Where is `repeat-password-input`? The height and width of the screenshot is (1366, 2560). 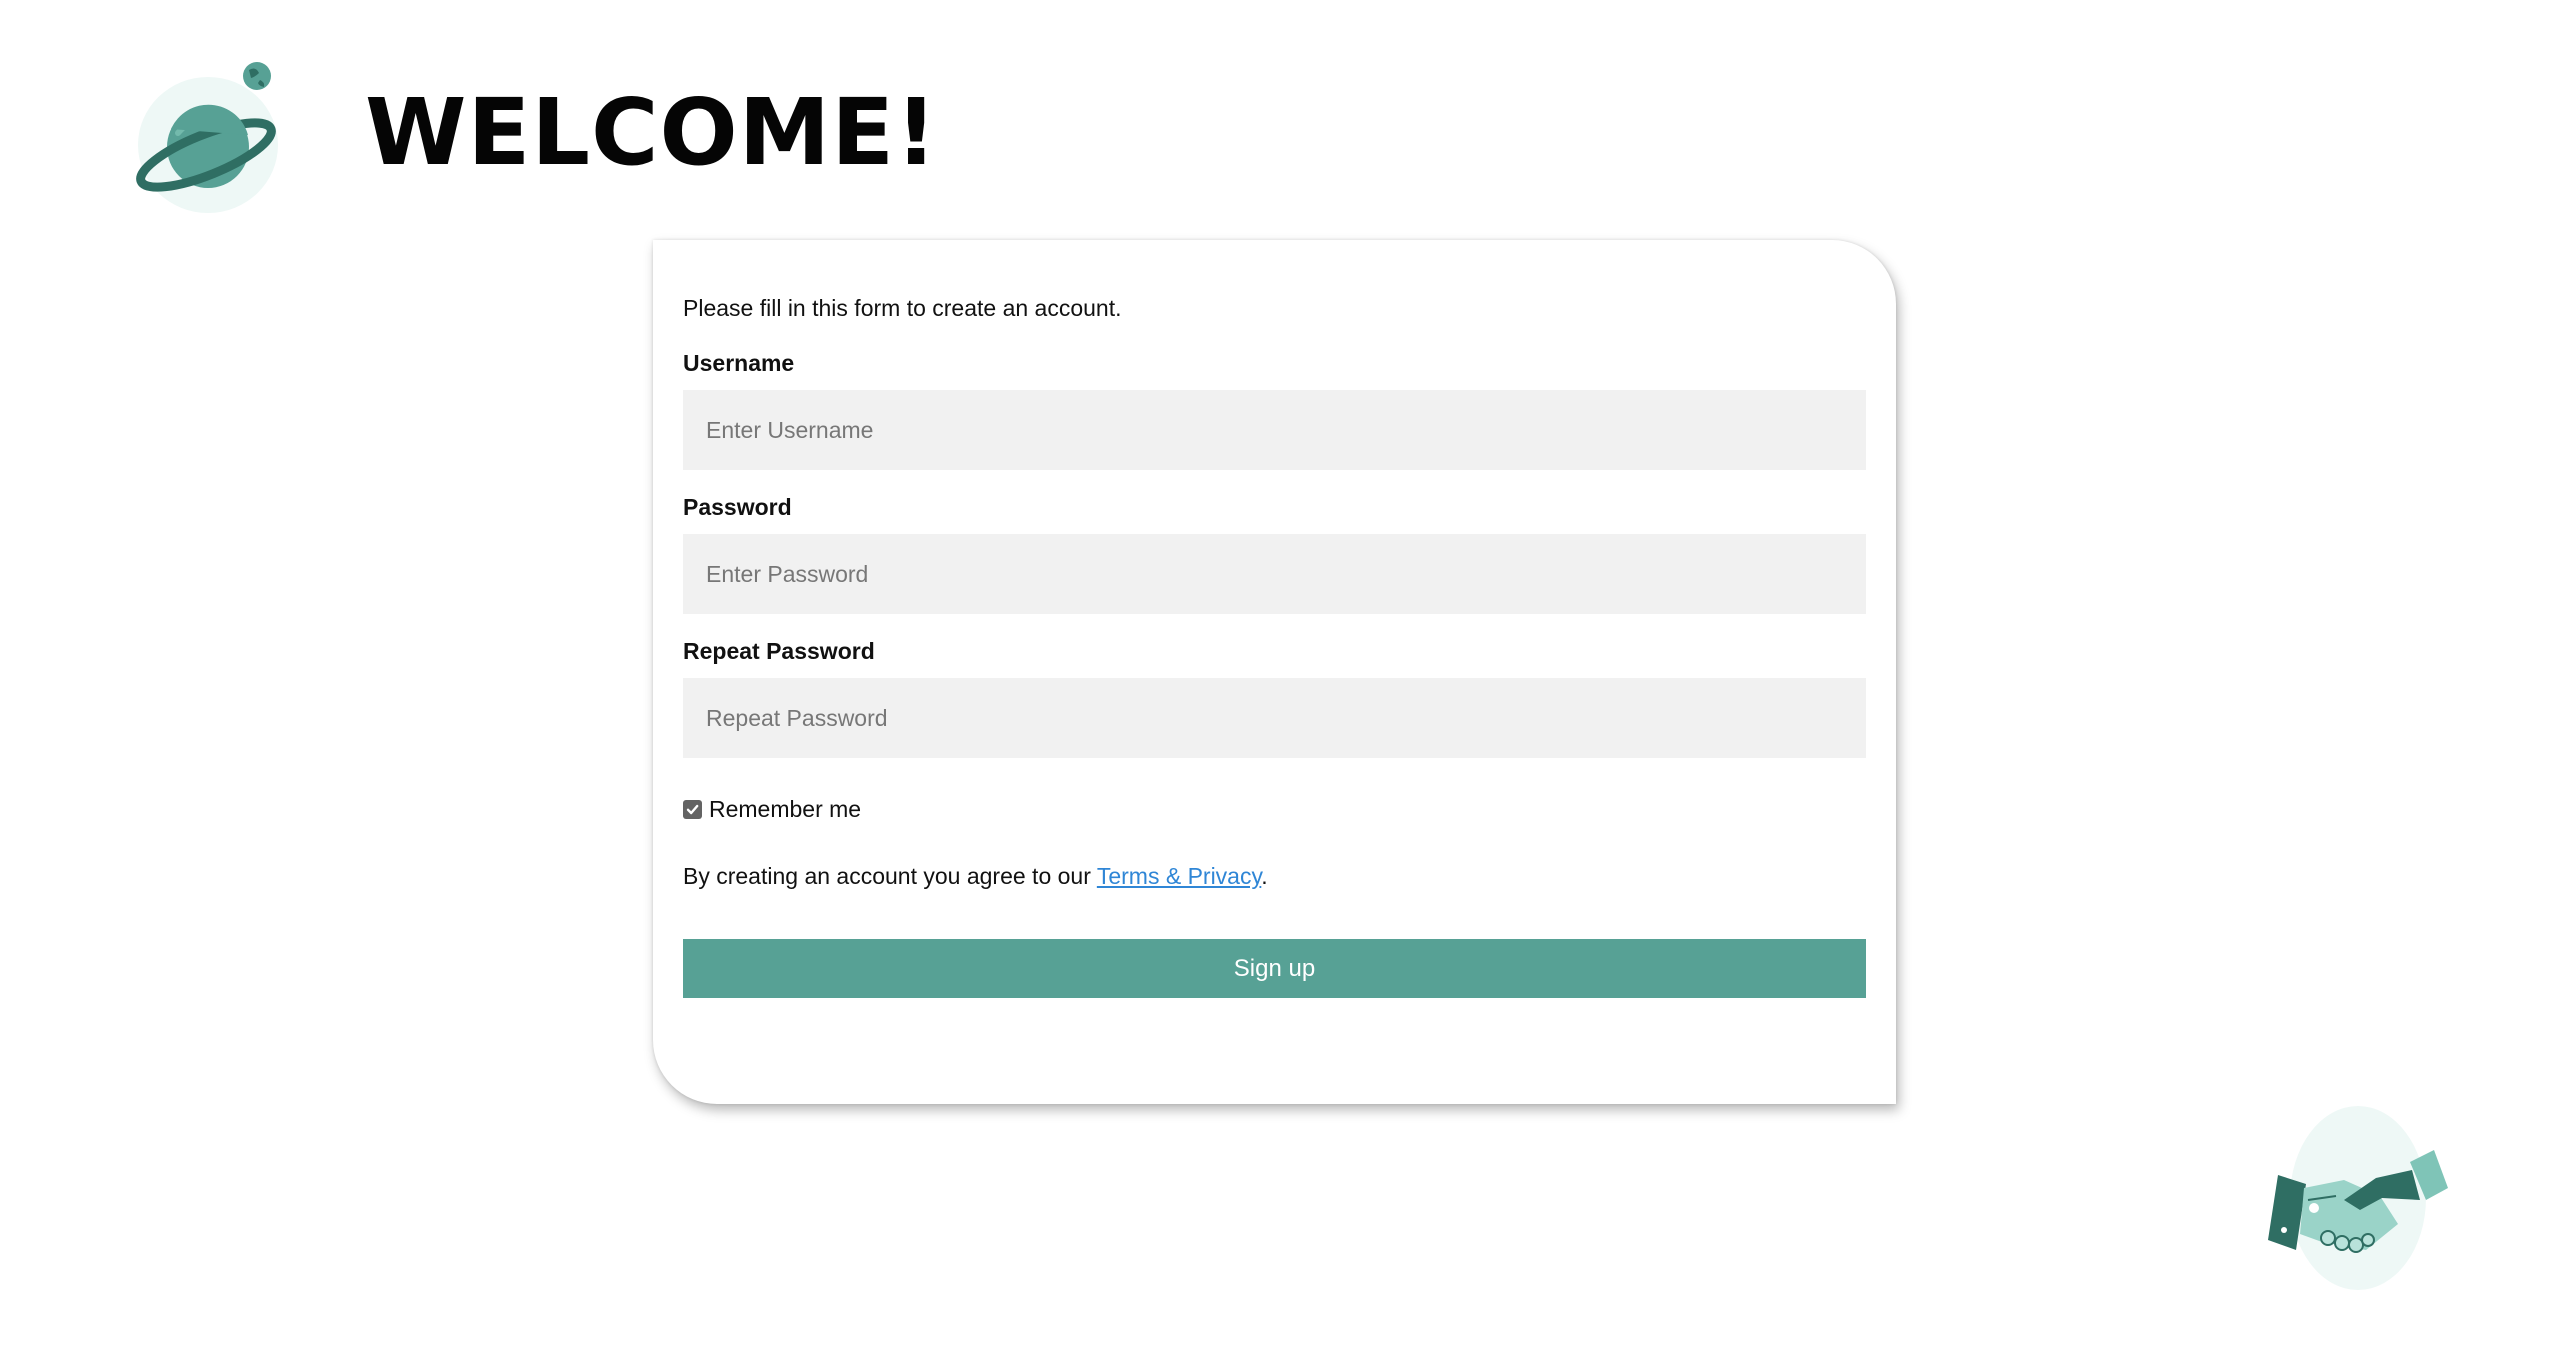 repeat-password-input is located at coordinates (1274, 718).